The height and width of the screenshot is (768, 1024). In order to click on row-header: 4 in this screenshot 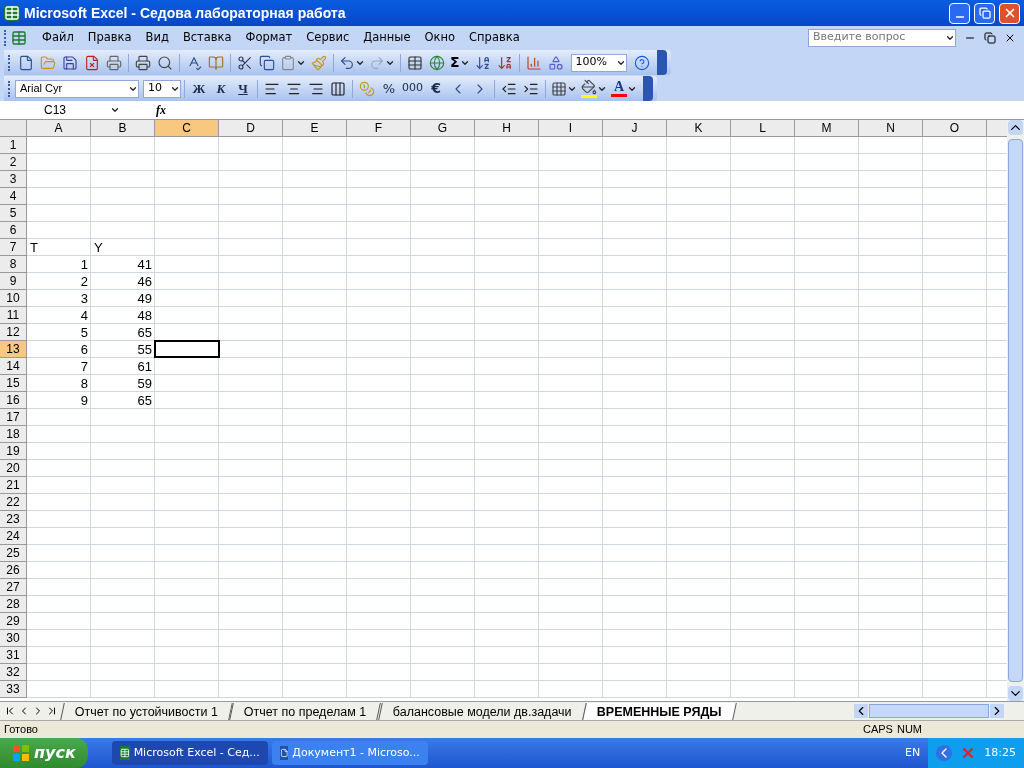, I will do `click(13, 196)`.